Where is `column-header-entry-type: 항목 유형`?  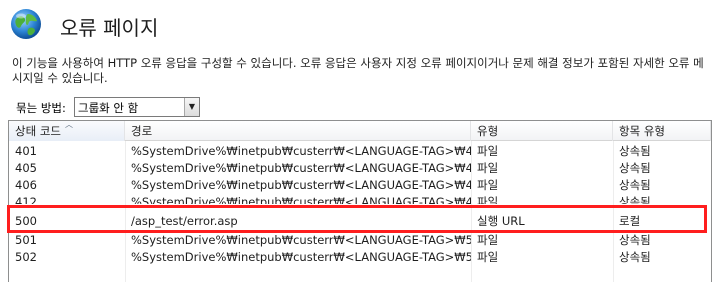 column-header-entry-type: 항목 유형 is located at coordinates (662, 131).